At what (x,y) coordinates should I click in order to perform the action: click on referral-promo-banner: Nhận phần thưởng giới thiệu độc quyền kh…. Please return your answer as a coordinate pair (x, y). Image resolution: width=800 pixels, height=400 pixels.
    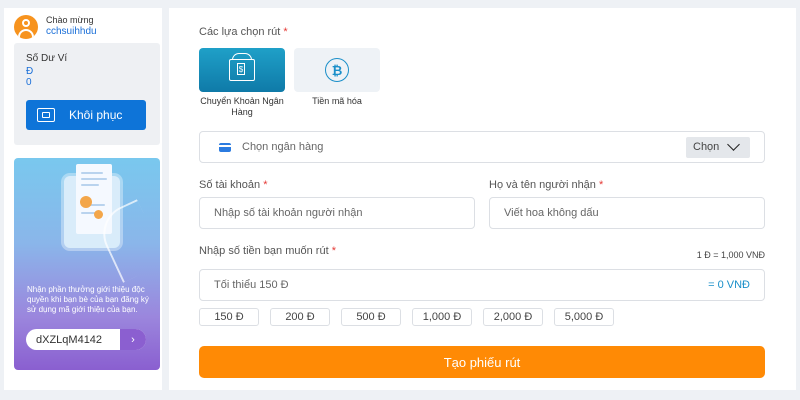
    Looking at the image, I should click on (87, 264).